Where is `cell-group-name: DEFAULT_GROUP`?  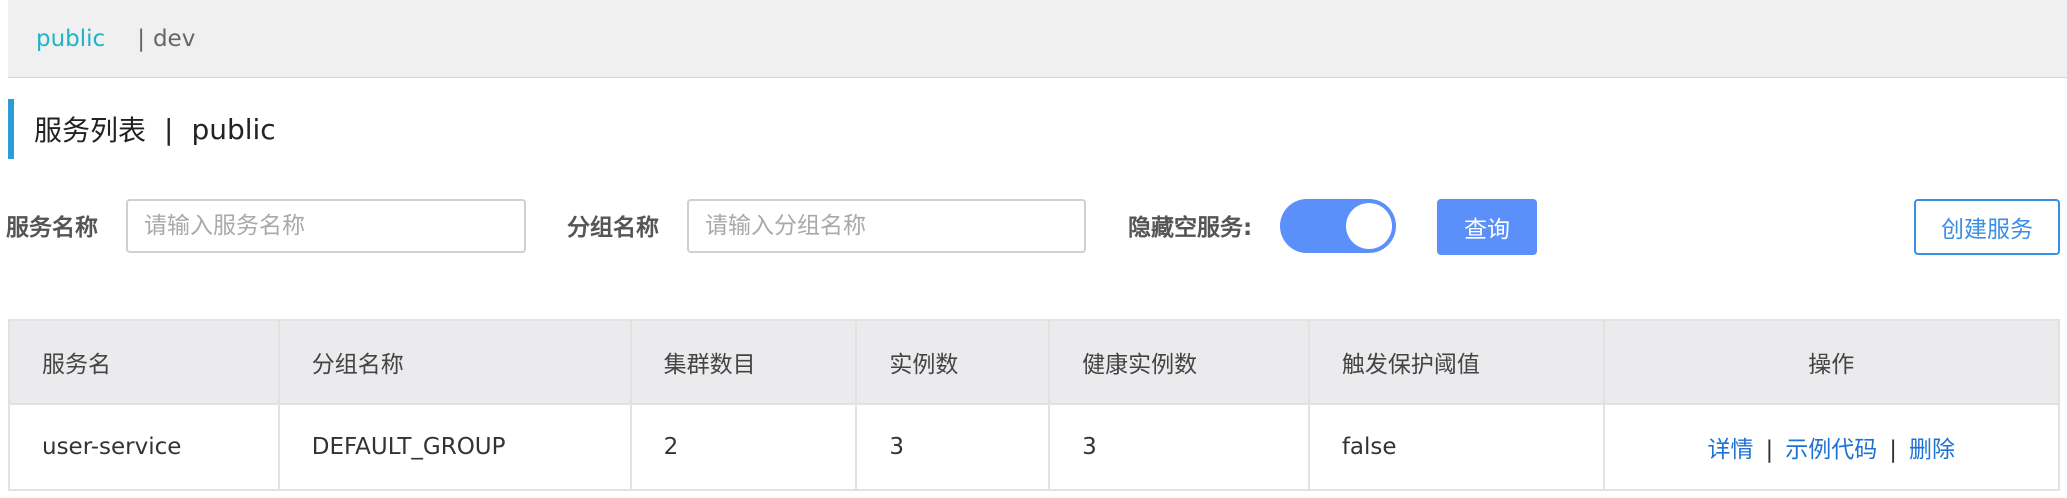 cell-group-name: DEFAULT_GROUP is located at coordinates (454, 447).